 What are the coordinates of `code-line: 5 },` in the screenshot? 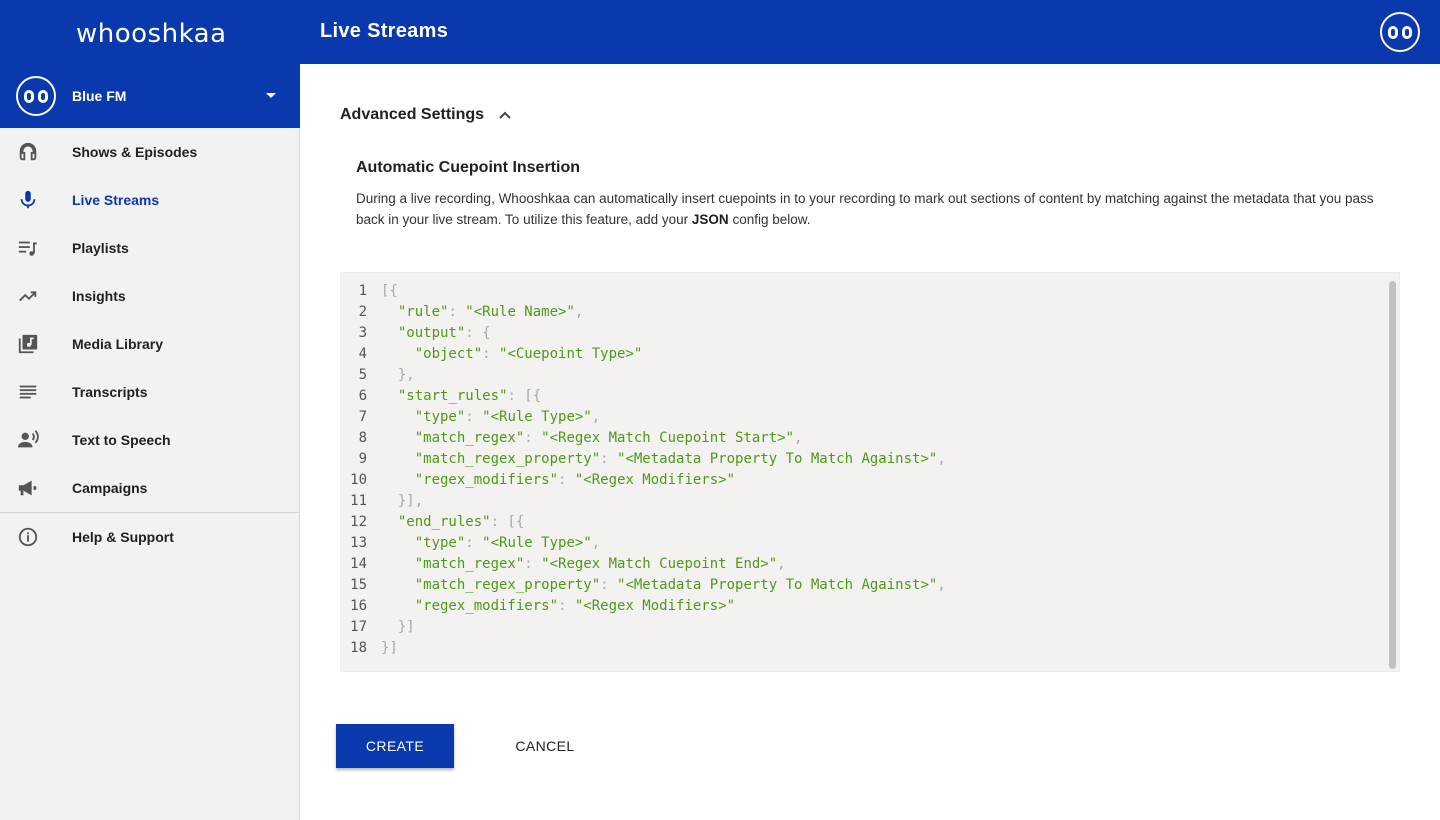 It's located at (861, 375).